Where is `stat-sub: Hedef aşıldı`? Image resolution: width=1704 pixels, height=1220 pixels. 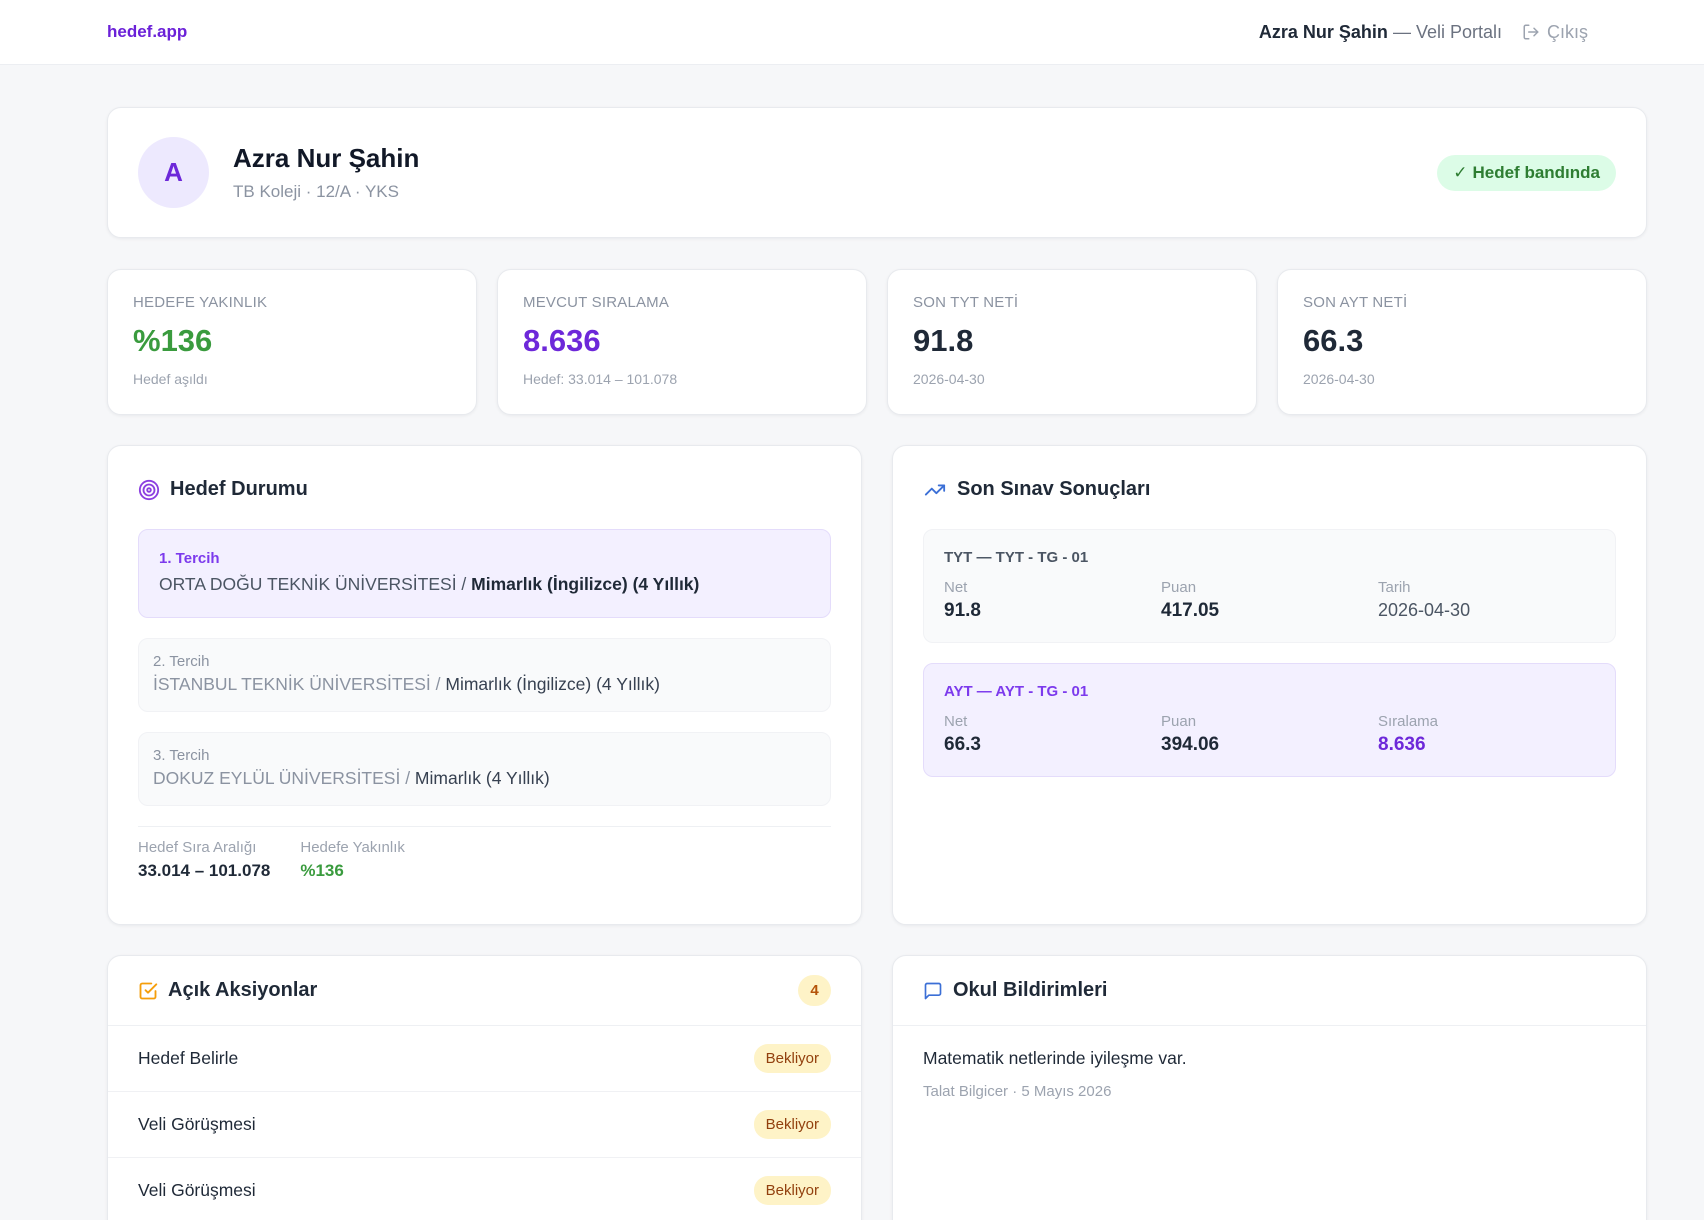 stat-sub: Hedef aşıldı is located at coordinates (170, 379).